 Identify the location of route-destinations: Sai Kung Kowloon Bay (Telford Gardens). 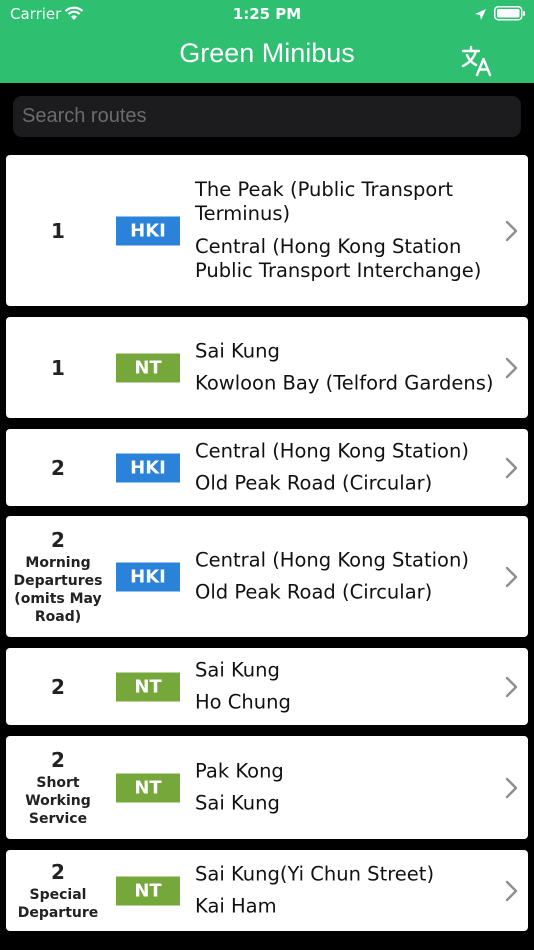
(345, 367).